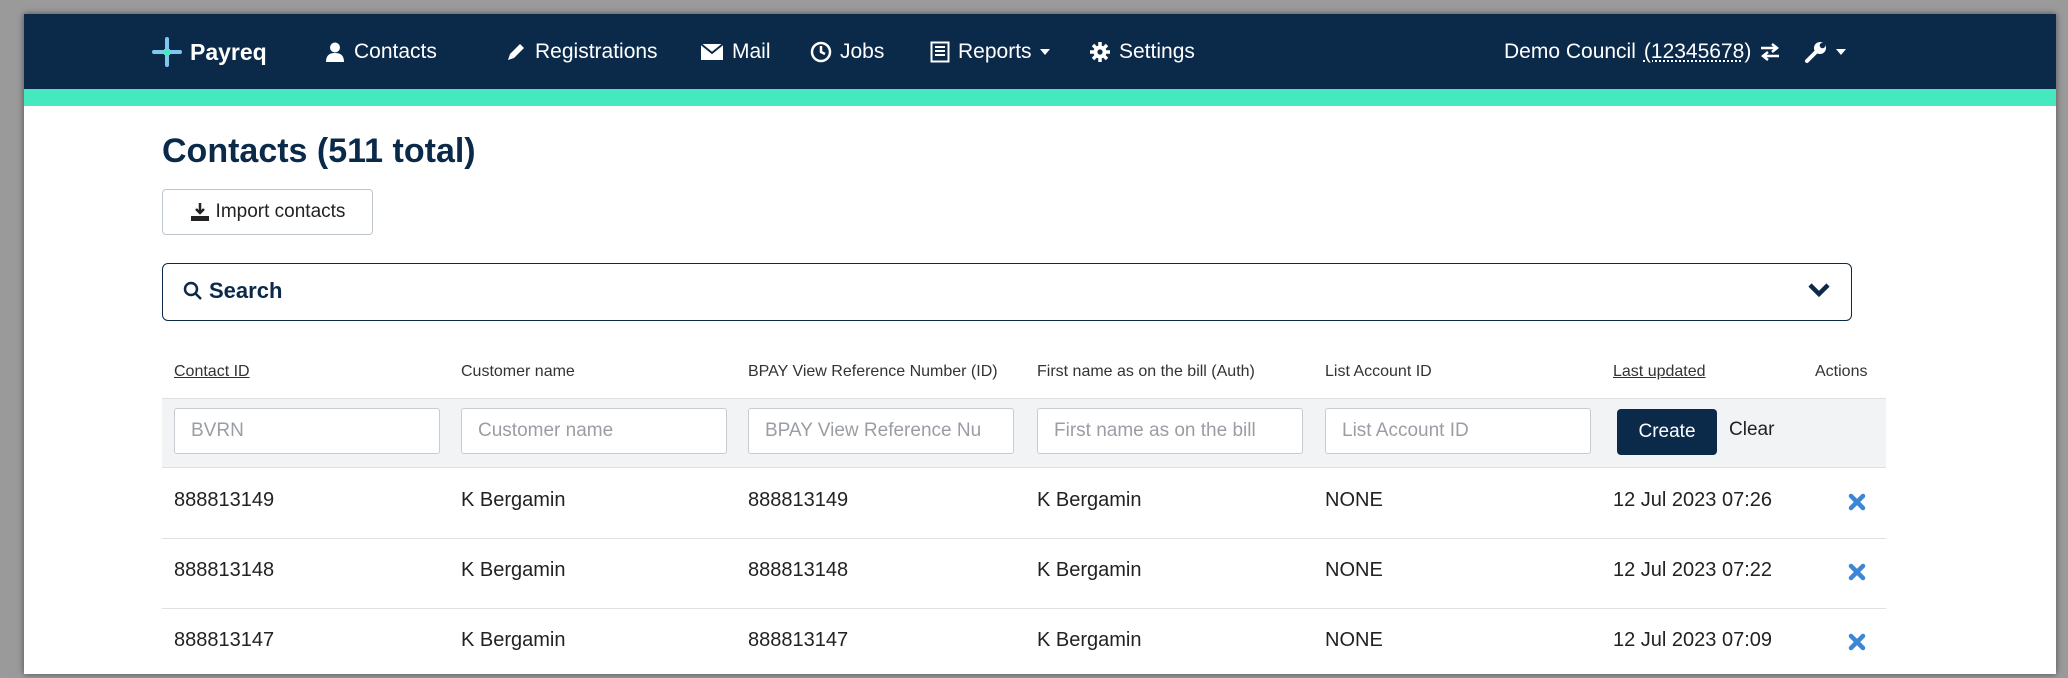 This screenshot has height=678, width=2068. I want to click on account-id: (12345678), so click(1697, 51).